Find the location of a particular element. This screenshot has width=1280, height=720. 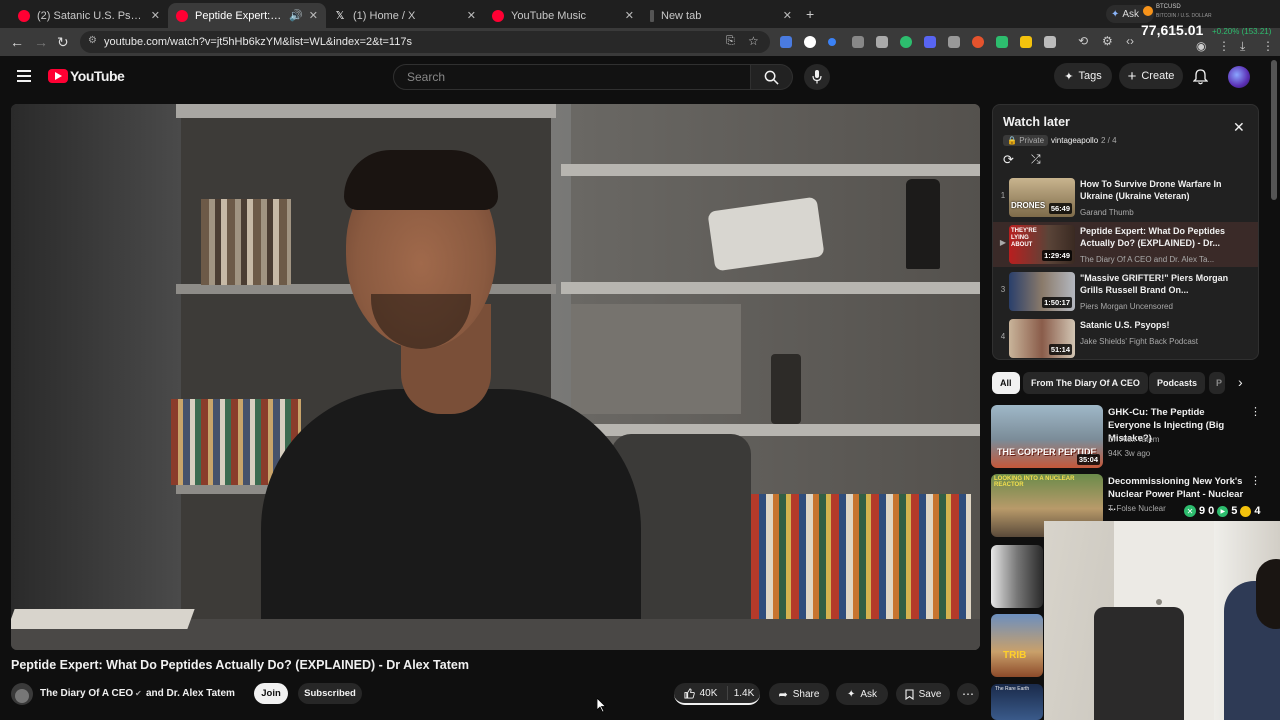

download-icon: ⤓ is located at coordinates (1242, 46).